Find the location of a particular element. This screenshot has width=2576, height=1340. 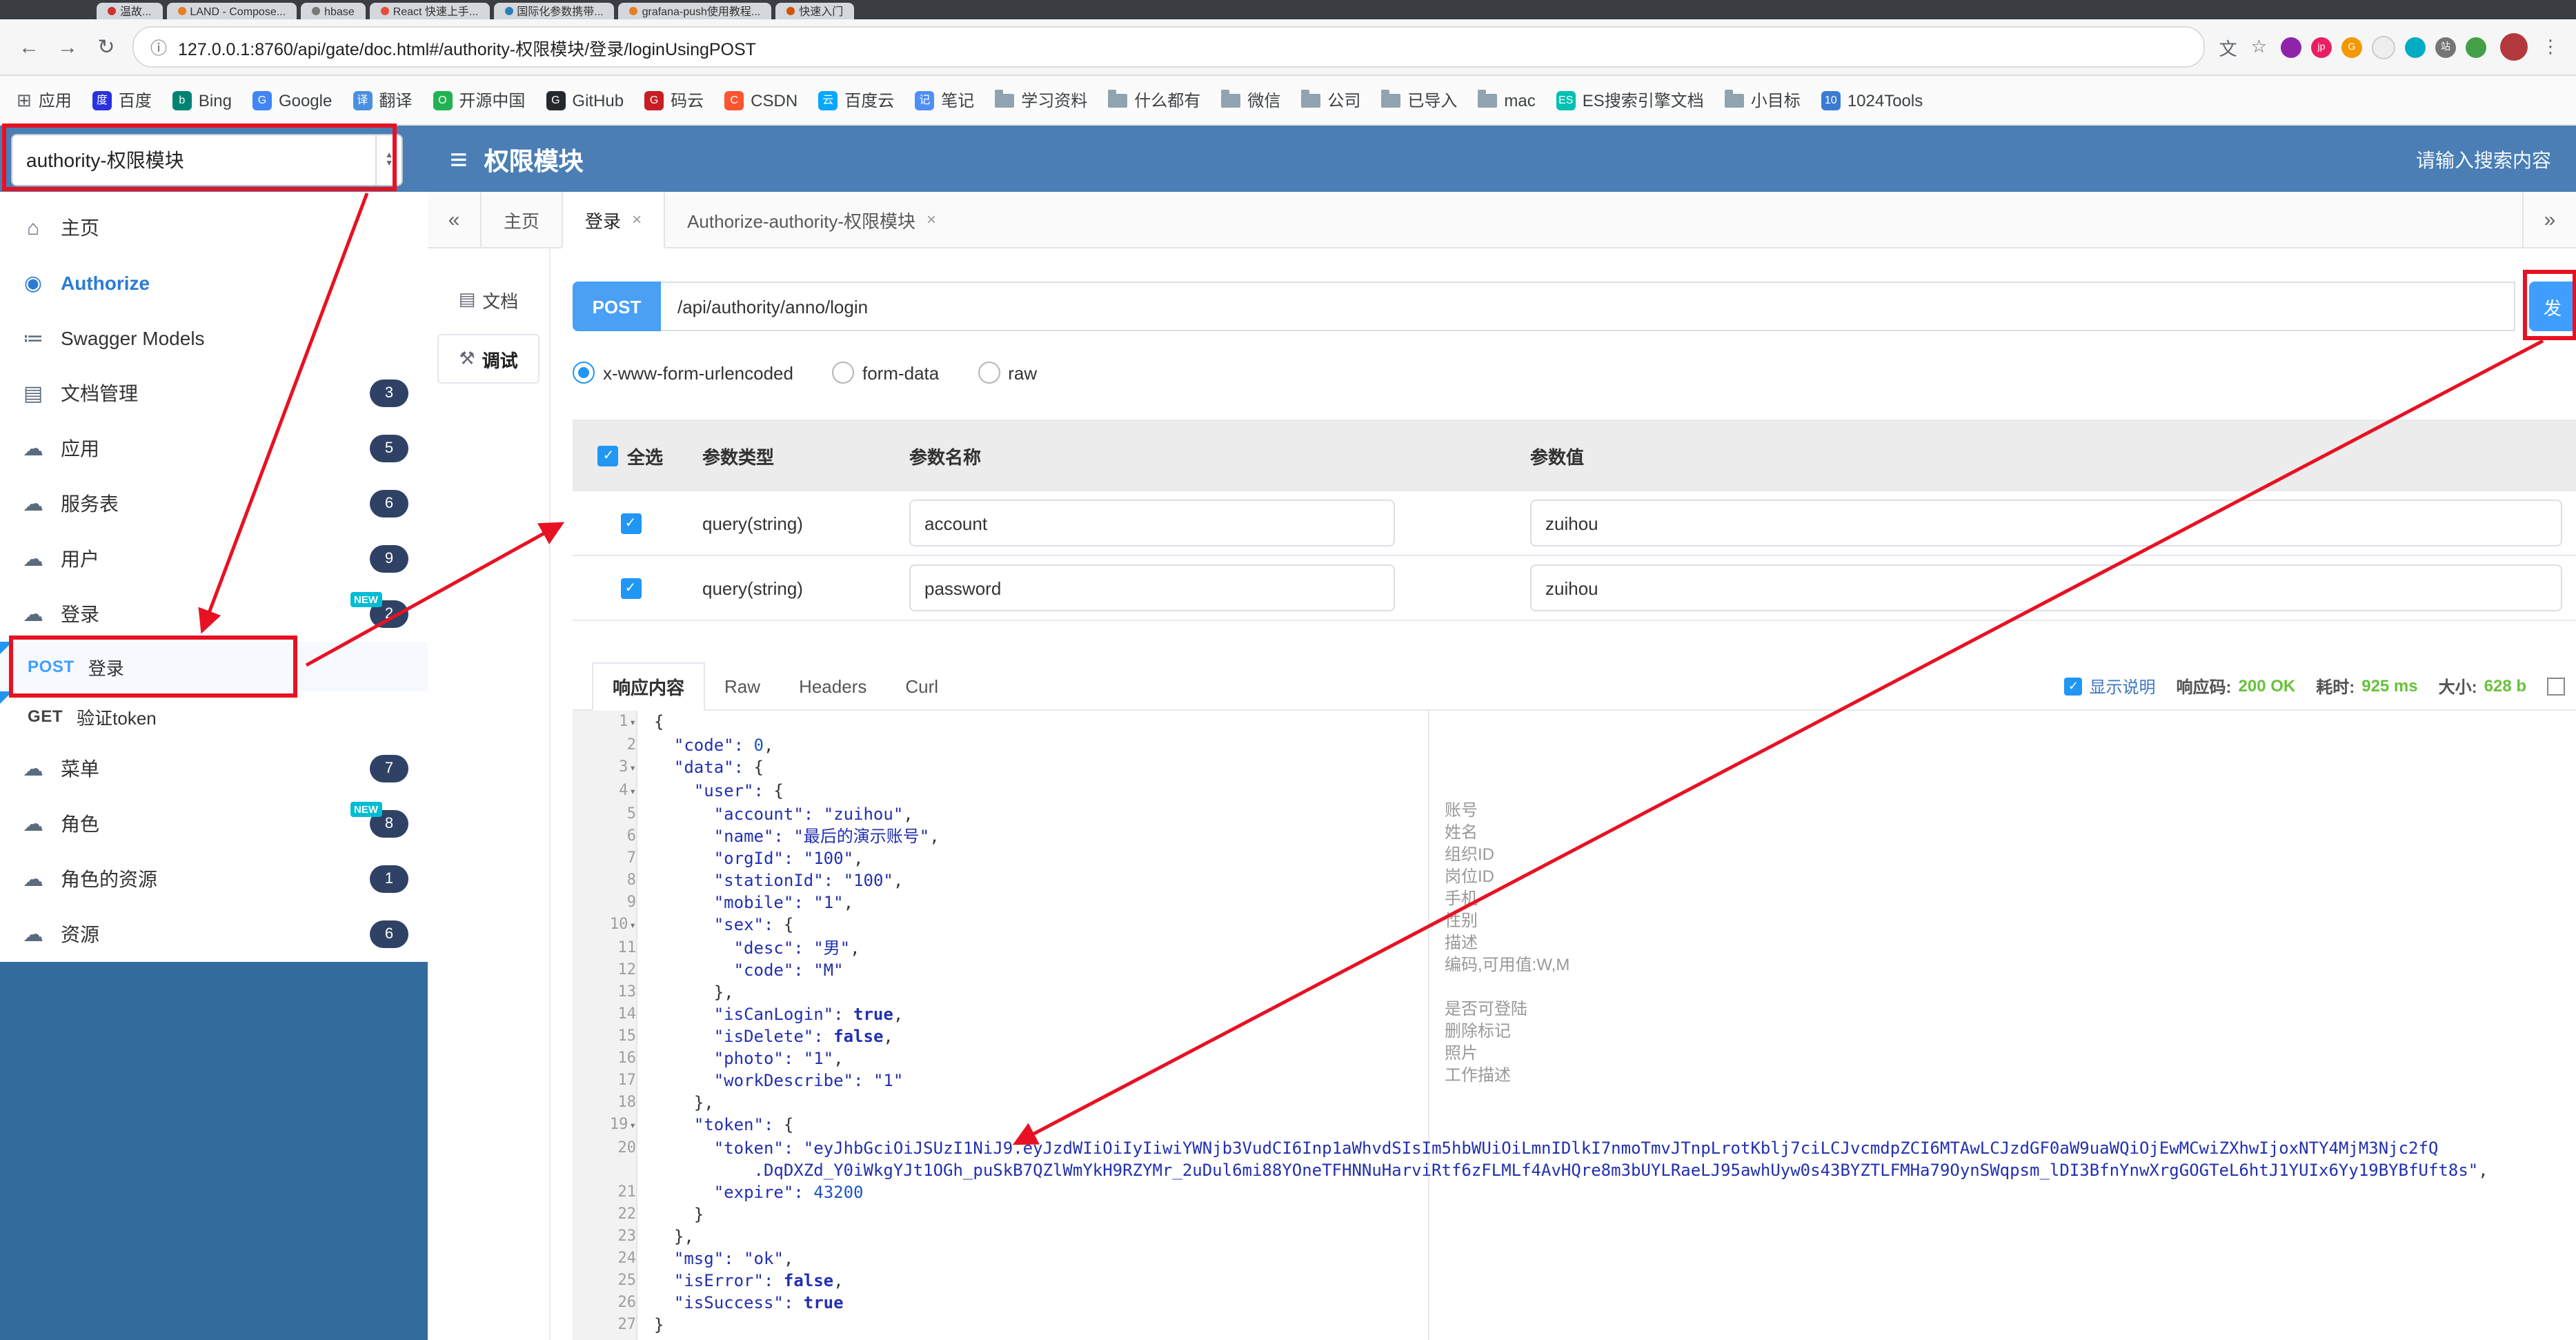

doc-tab-authorize: Authorize-authority-权限模块 × is located at coordinates (811, 219).